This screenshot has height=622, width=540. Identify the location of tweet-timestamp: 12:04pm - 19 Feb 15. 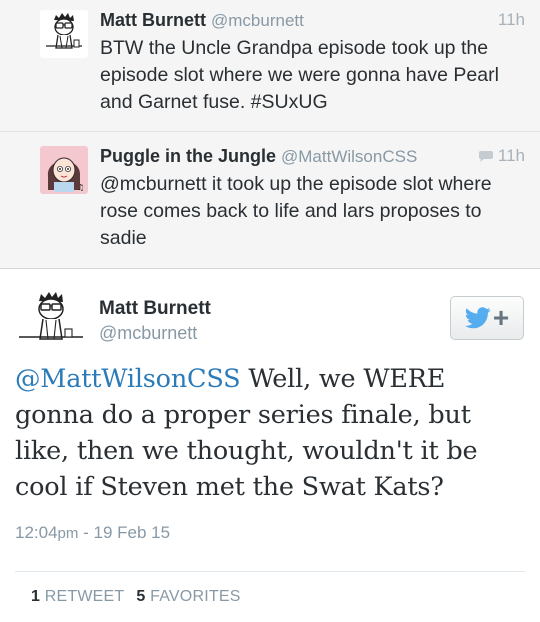
(270, 533).